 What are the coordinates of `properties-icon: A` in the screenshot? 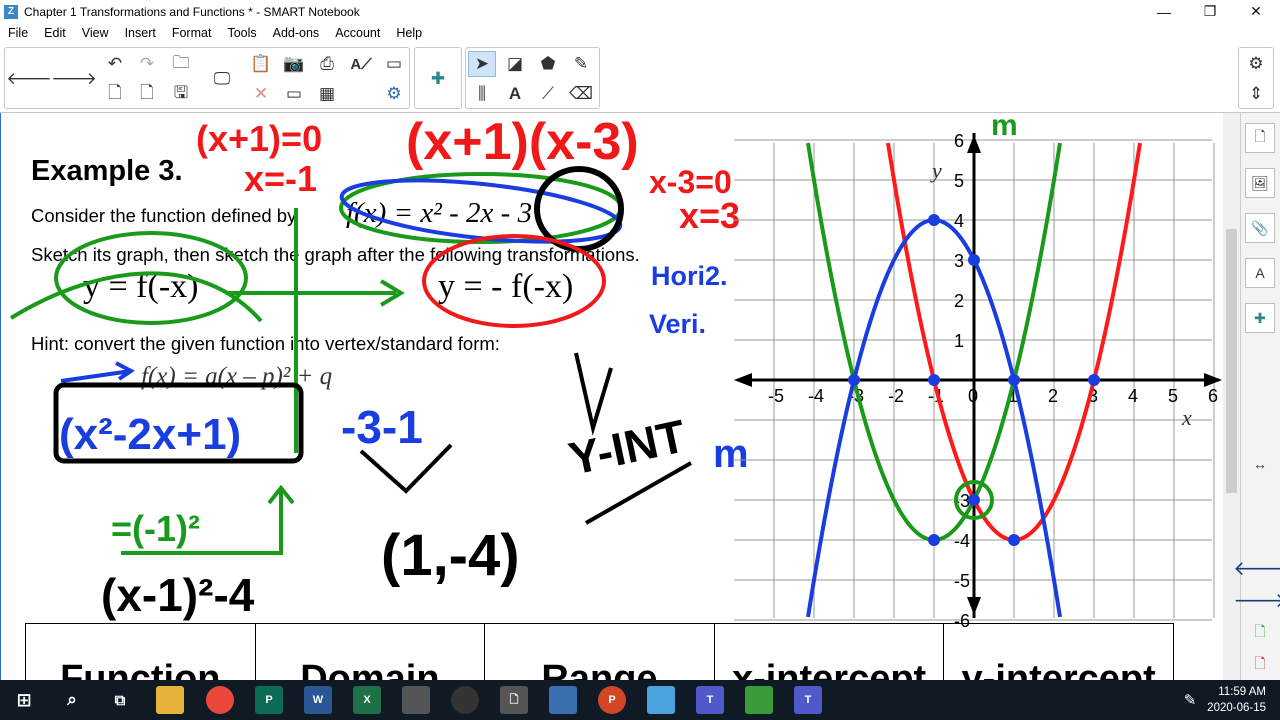 It's located at (1260, 273).